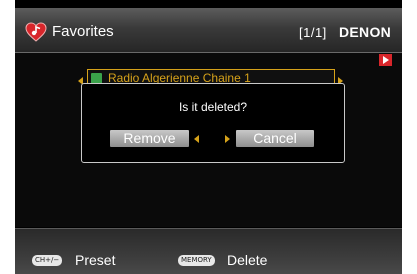 The height and width of the screenshot is (274, 417). I want to click on left-arrow-icon, so click(196, 139).